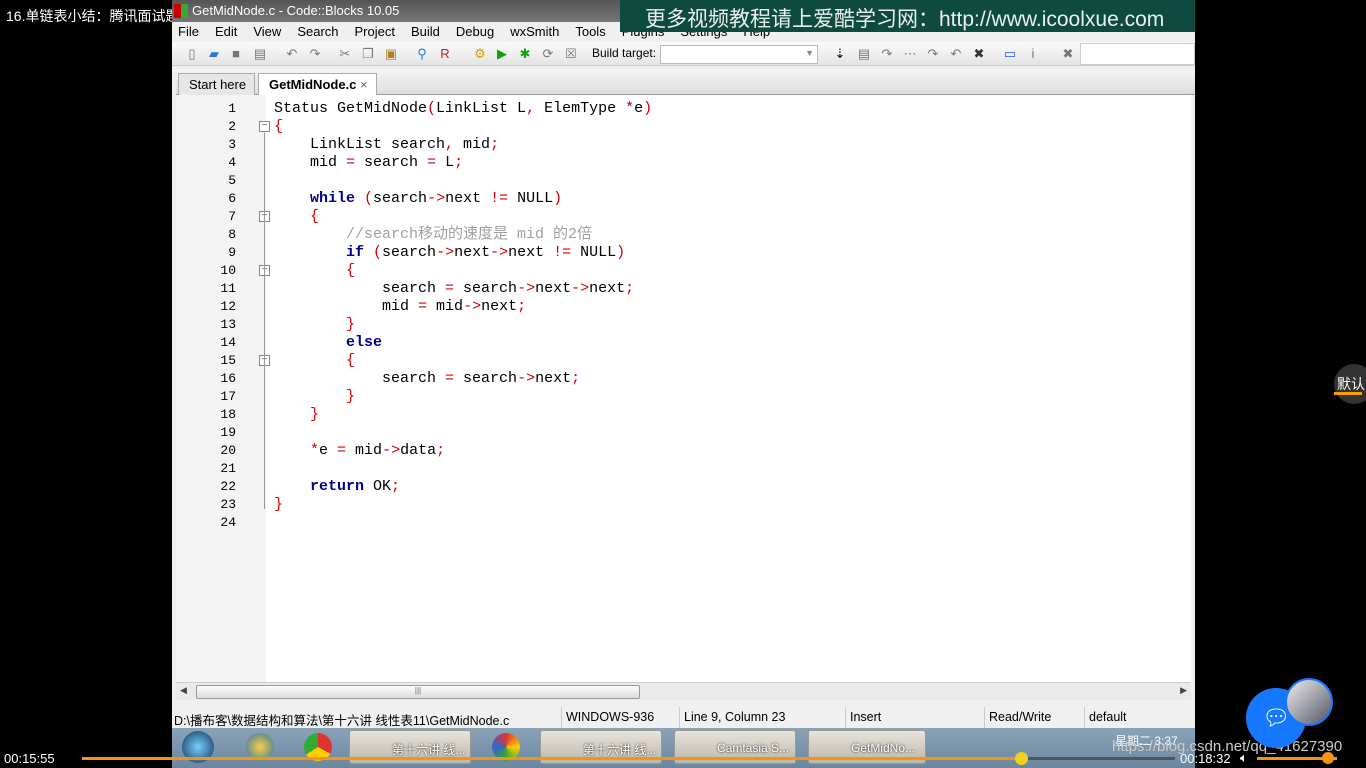 The image size is (1366, 768). What do you see at coordinates (907, 16) in the screenshot?
I see `watermark-banner: 更多视频教程请上爱酷学习网：http://www.icoolxue.com` at bounding box center [907, 16].